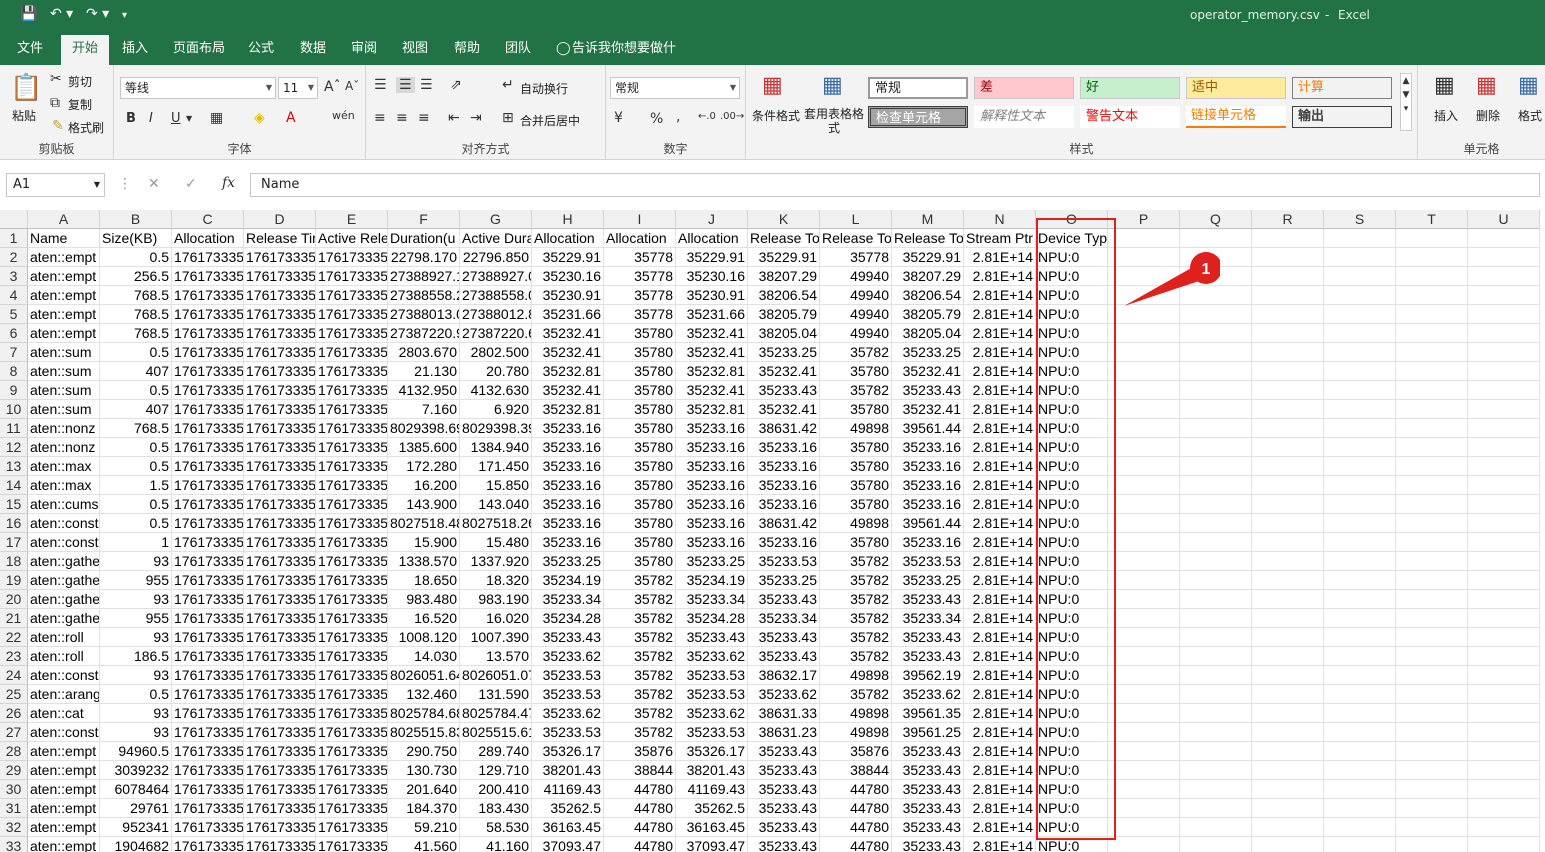  I want to click on table-cell: 38205.04, so click(784, 333).